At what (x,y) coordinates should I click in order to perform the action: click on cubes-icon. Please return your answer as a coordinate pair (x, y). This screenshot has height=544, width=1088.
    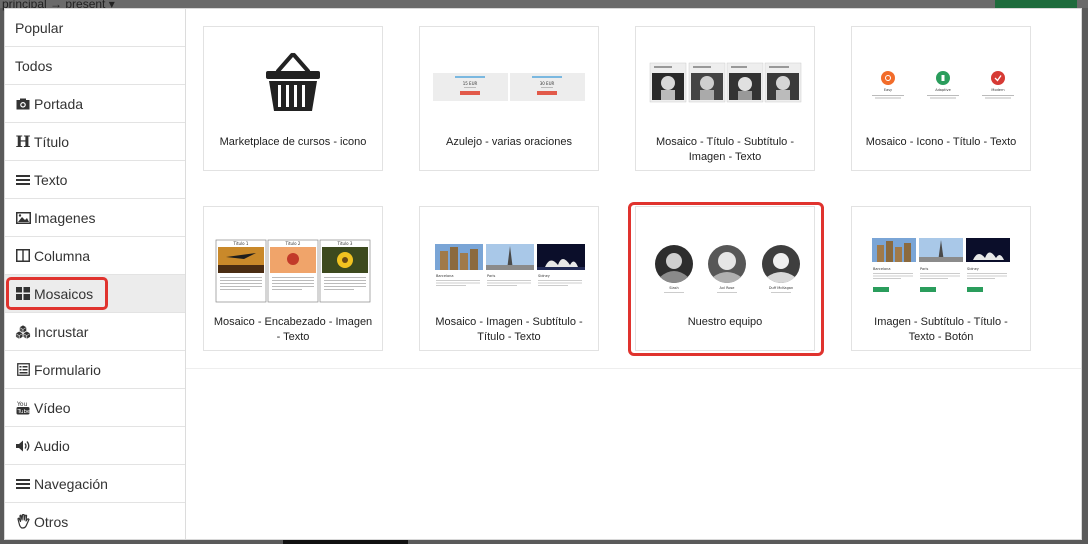
    Looking at the image, I should click on (23, 332).